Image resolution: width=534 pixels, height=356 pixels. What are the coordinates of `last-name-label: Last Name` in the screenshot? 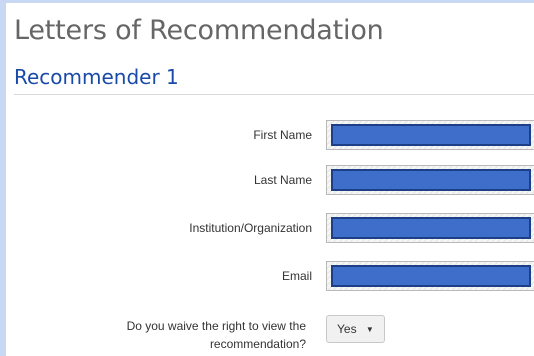 It's located at (282, 180).